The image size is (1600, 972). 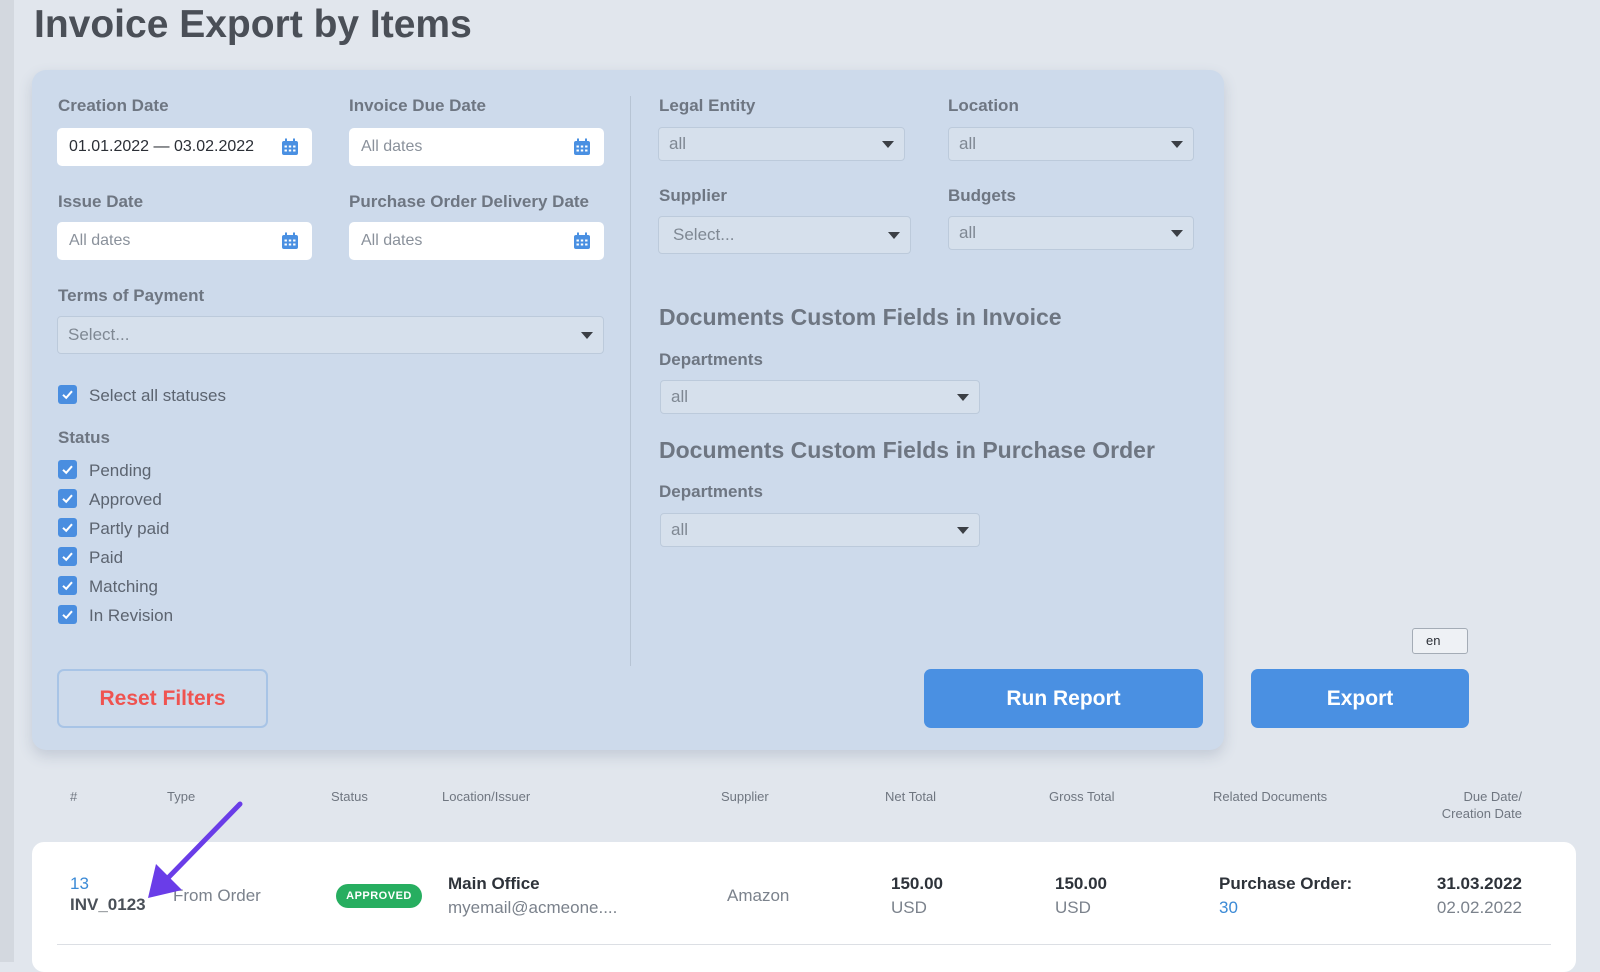 I want to click on status-badge: APPROVED, so click(x=379, y=896).